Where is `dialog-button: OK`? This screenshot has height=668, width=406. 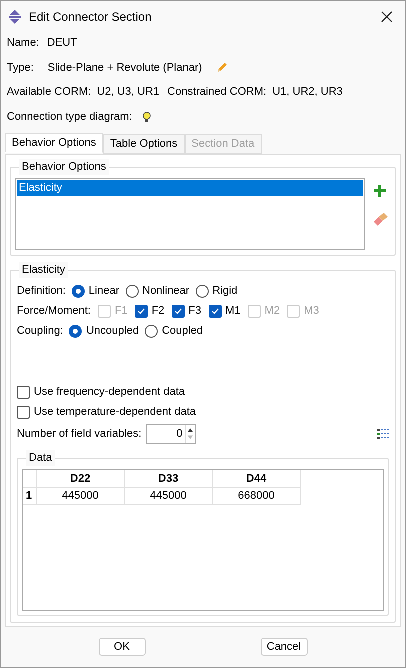
dialog-button: OK is located at coordinates (122, 647).